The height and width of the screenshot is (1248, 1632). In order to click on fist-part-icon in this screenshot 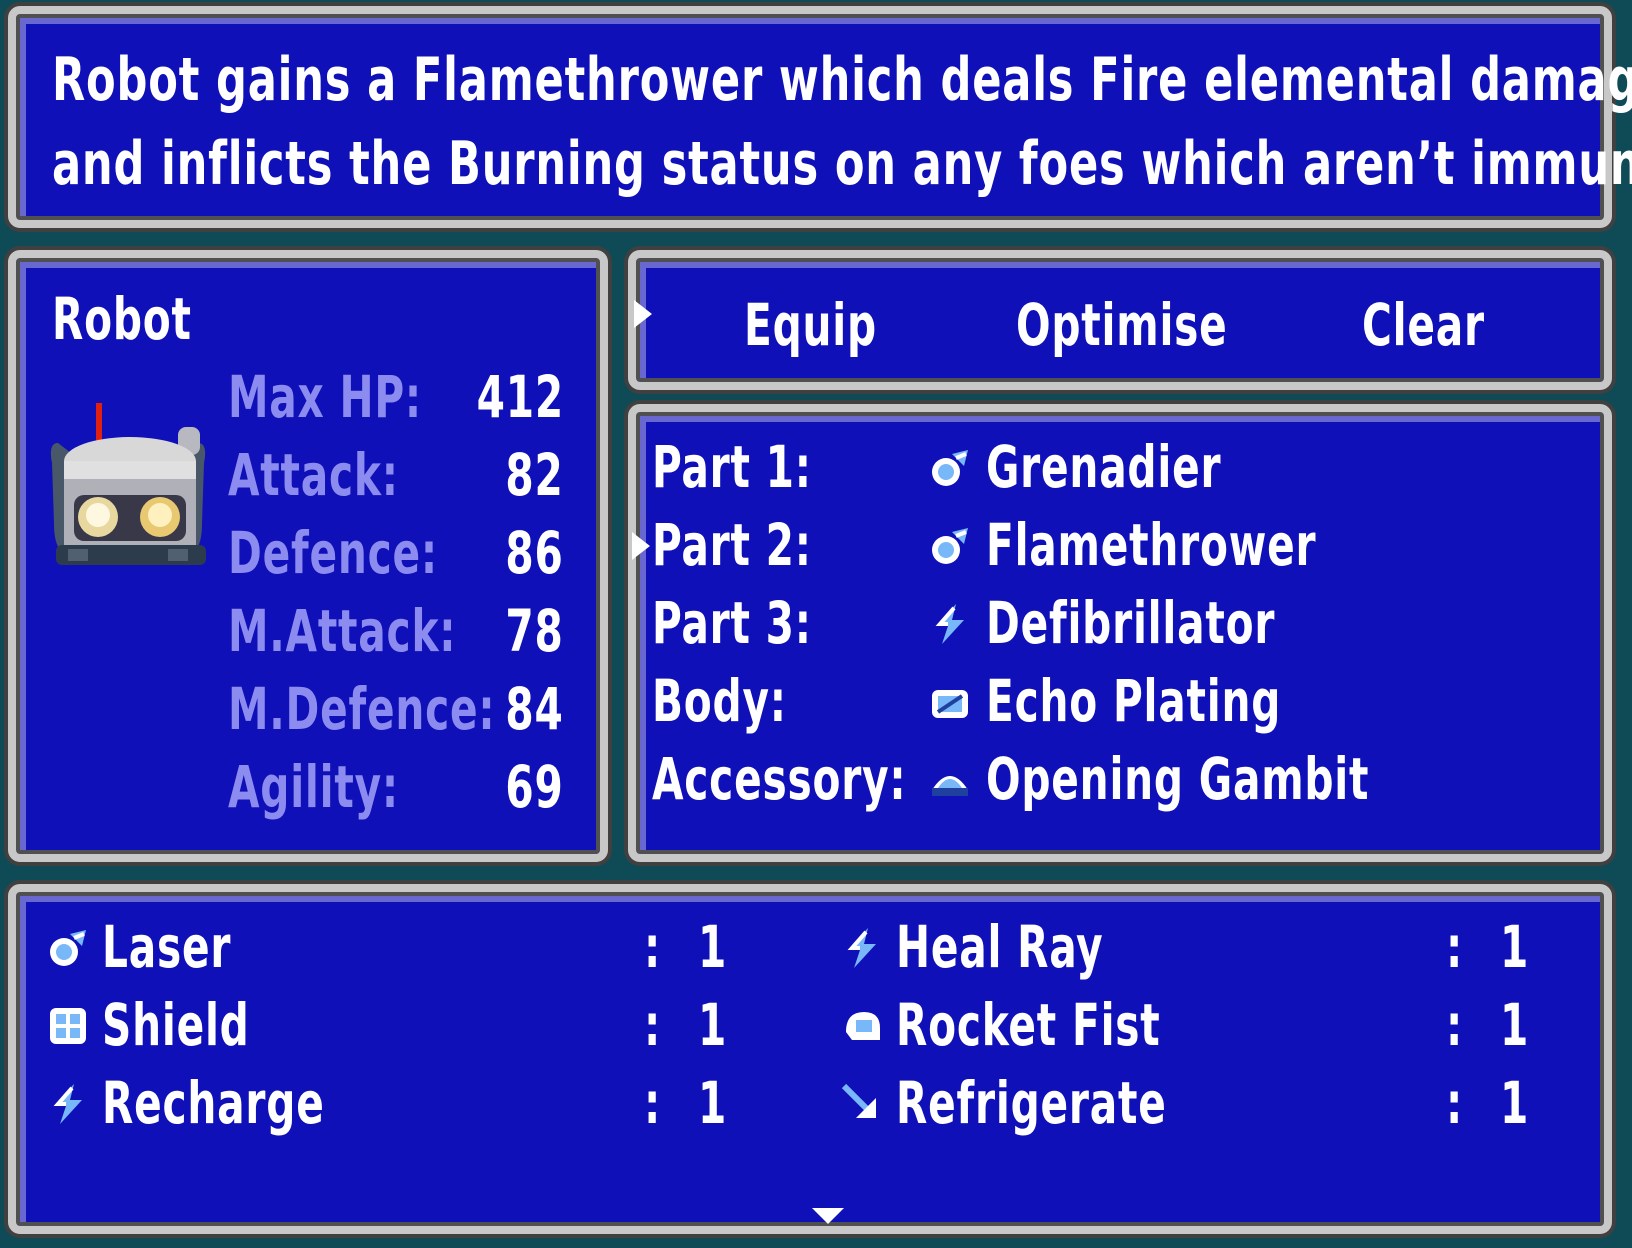, I will do `click(862, 1026)`.